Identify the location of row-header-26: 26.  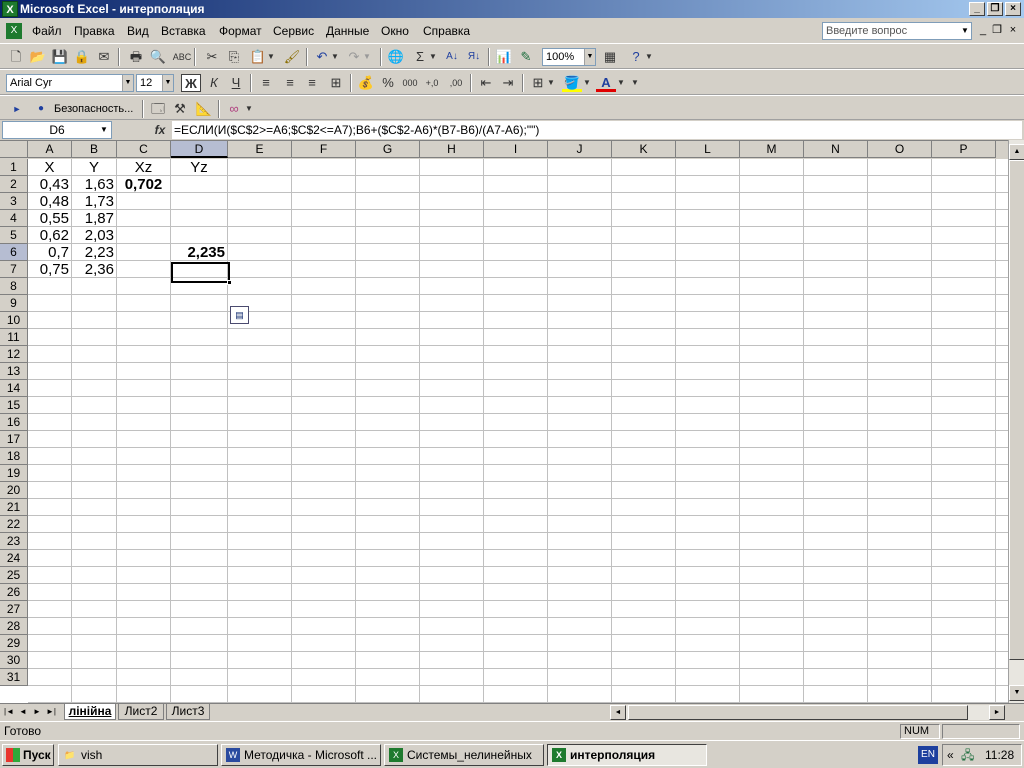
(14, 592).